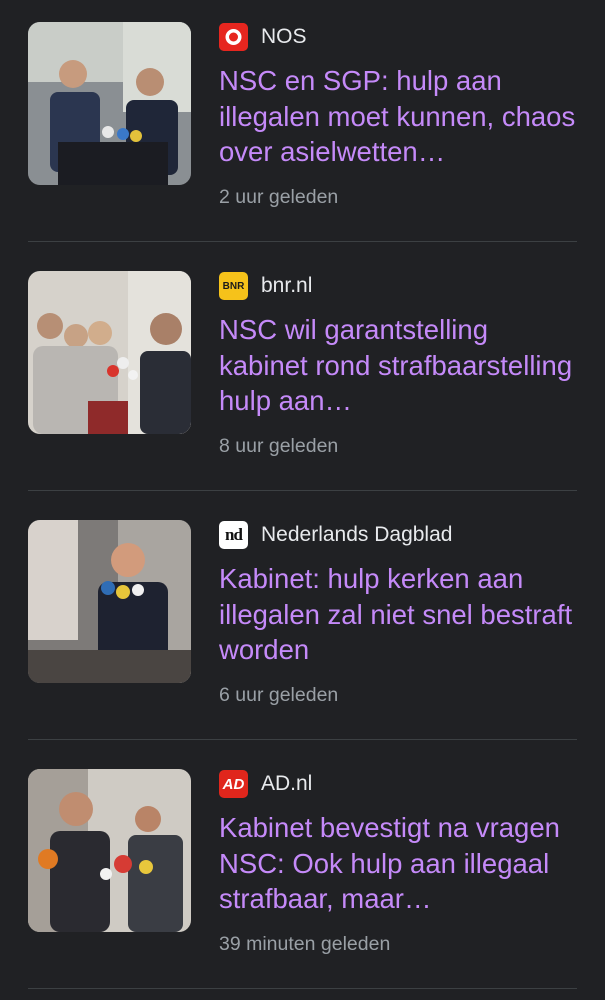  What do you see at coordinates (279, 197) in the screenshot?
I see `article-timestamp: 2 uur geleden` at bounding box center [279, 197].